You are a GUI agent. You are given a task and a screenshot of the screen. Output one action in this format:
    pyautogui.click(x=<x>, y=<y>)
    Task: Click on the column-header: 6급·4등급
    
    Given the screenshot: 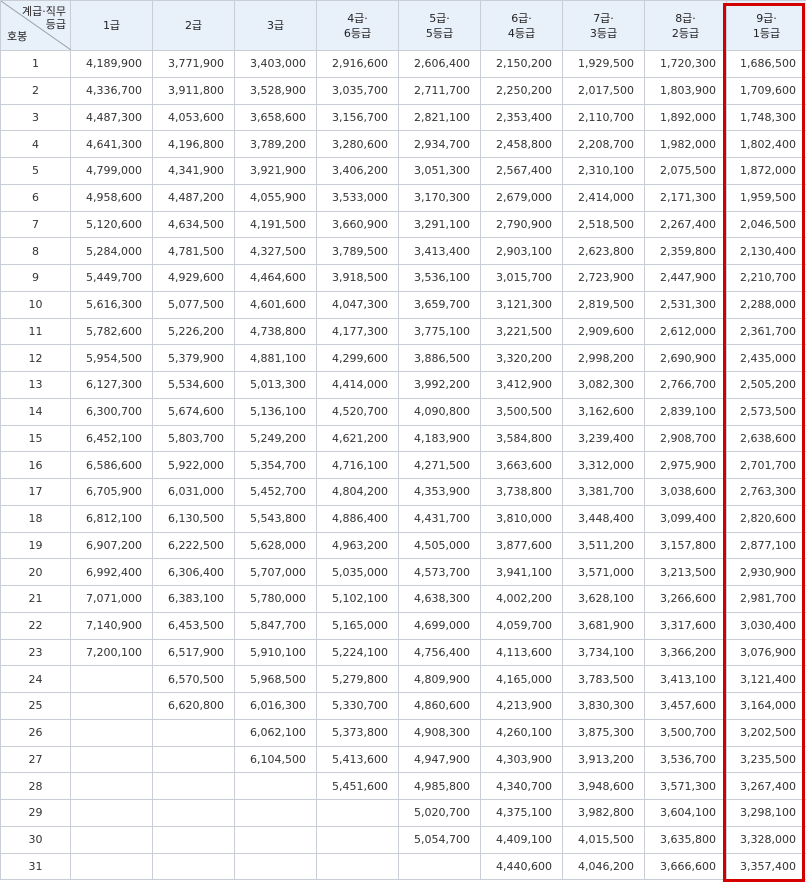 What is the action you would take?
    pyautogui.click(x=522, y=26)
    